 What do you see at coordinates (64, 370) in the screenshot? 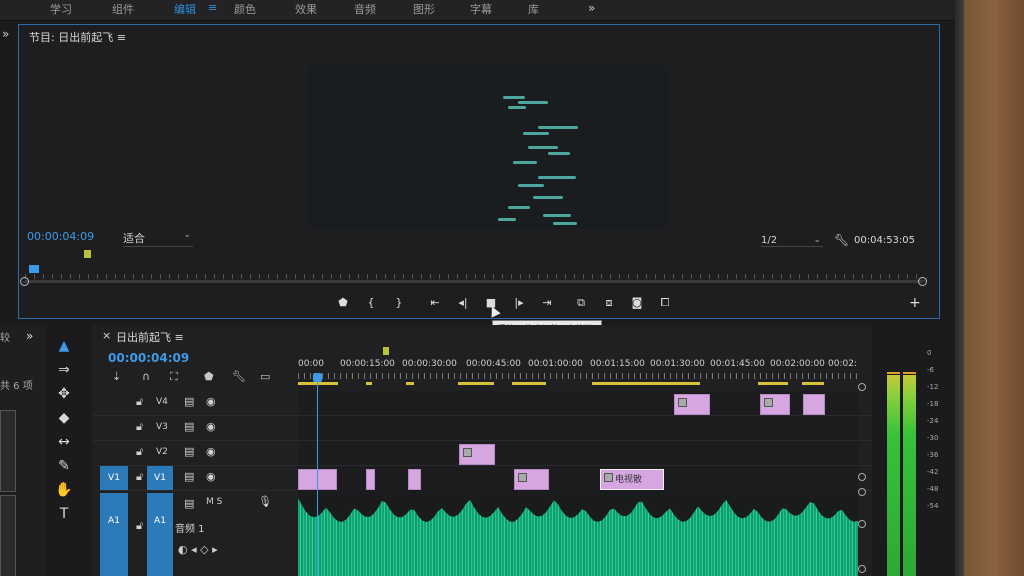
I see `track-select-tool-icon: ⇒` at bounding box center [64, 370].